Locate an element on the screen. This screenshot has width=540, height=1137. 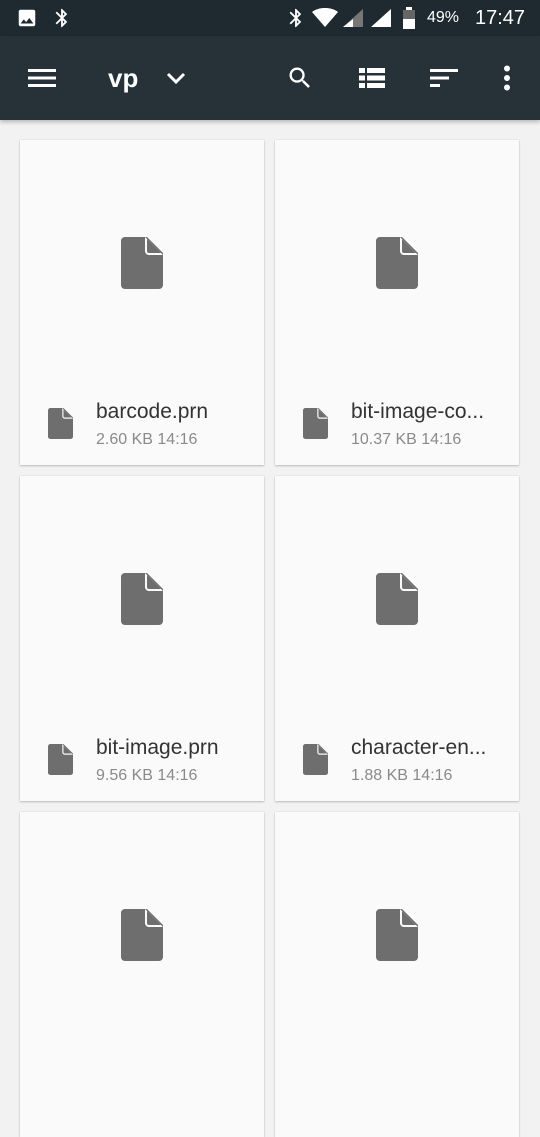
gallery-notification-icon is located at coordinates (27, 18).